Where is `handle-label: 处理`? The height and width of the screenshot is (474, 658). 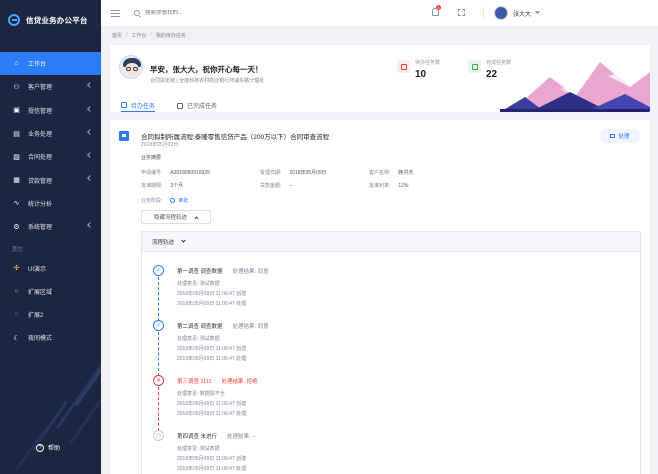 handle-label: 处理 is located at coordinates (624, 137).